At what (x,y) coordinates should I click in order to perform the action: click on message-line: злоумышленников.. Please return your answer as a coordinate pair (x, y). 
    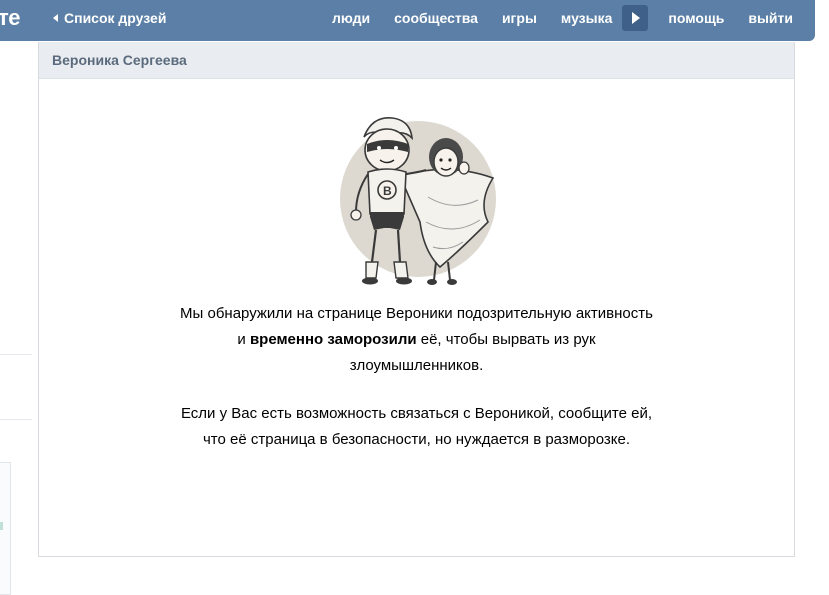
    Looking at the image, I should click on (416, 365).